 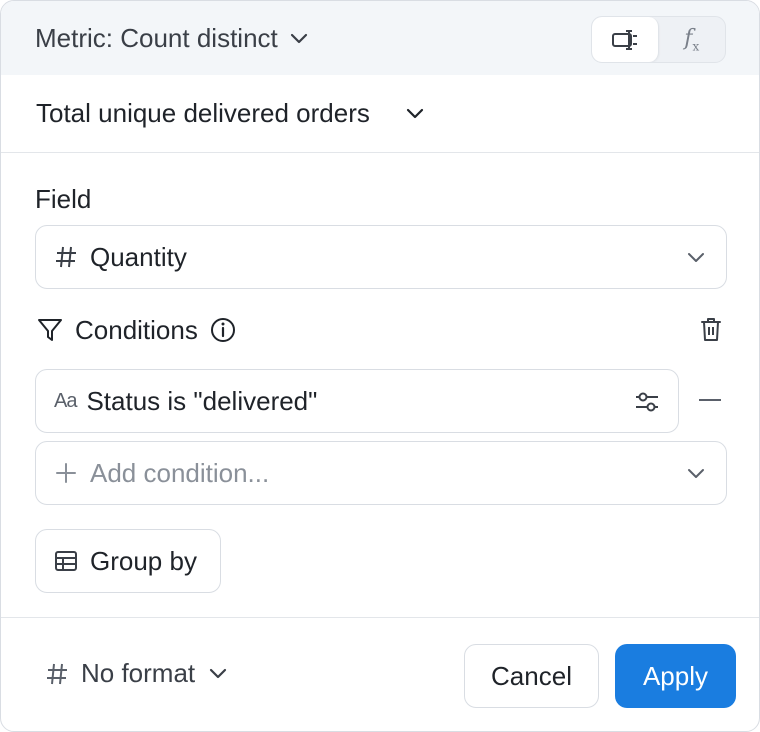 What do you see at coordinates (136, 329) in the screenshot?
I see `conditions-label: Conditions` at bounding box center [136, 329].